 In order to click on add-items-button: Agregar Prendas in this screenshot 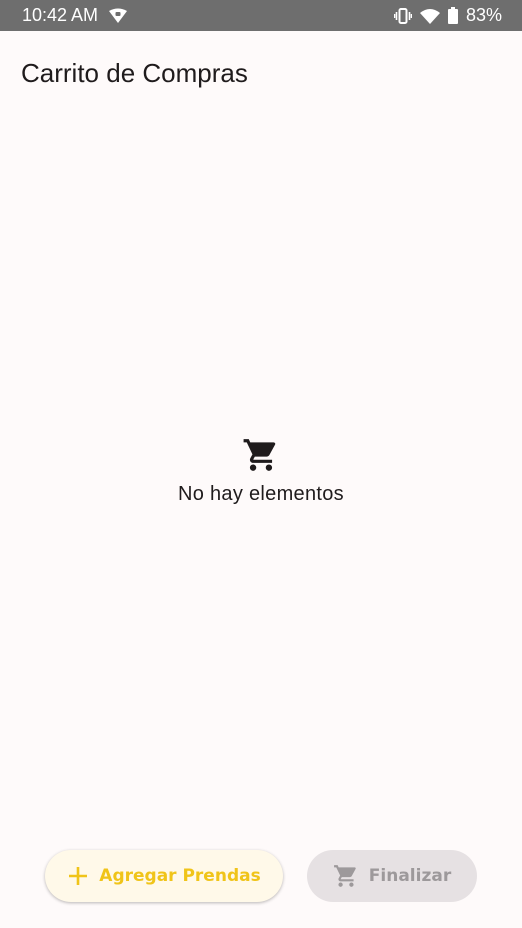, I will do `click(164, 876)`.